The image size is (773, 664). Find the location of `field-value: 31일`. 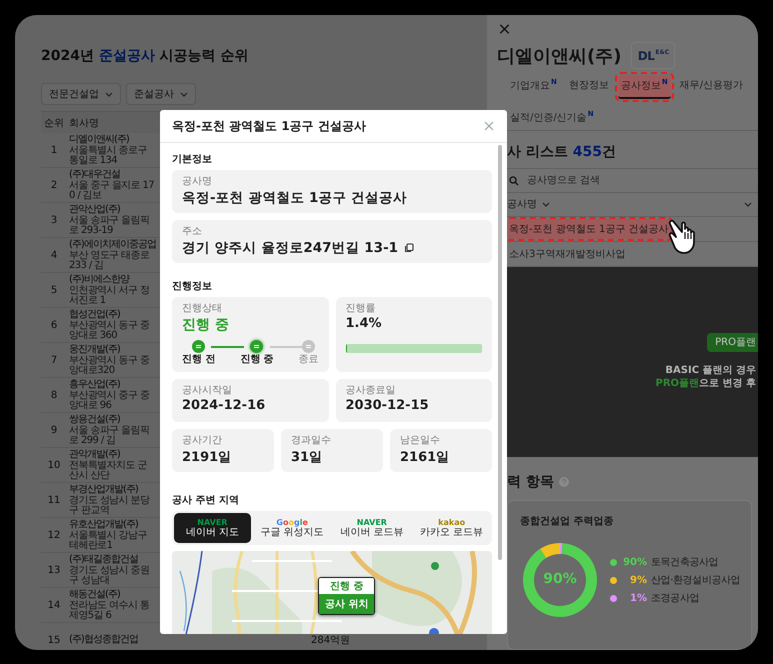

field-value: 31일 is located at coordinates (307, 457).